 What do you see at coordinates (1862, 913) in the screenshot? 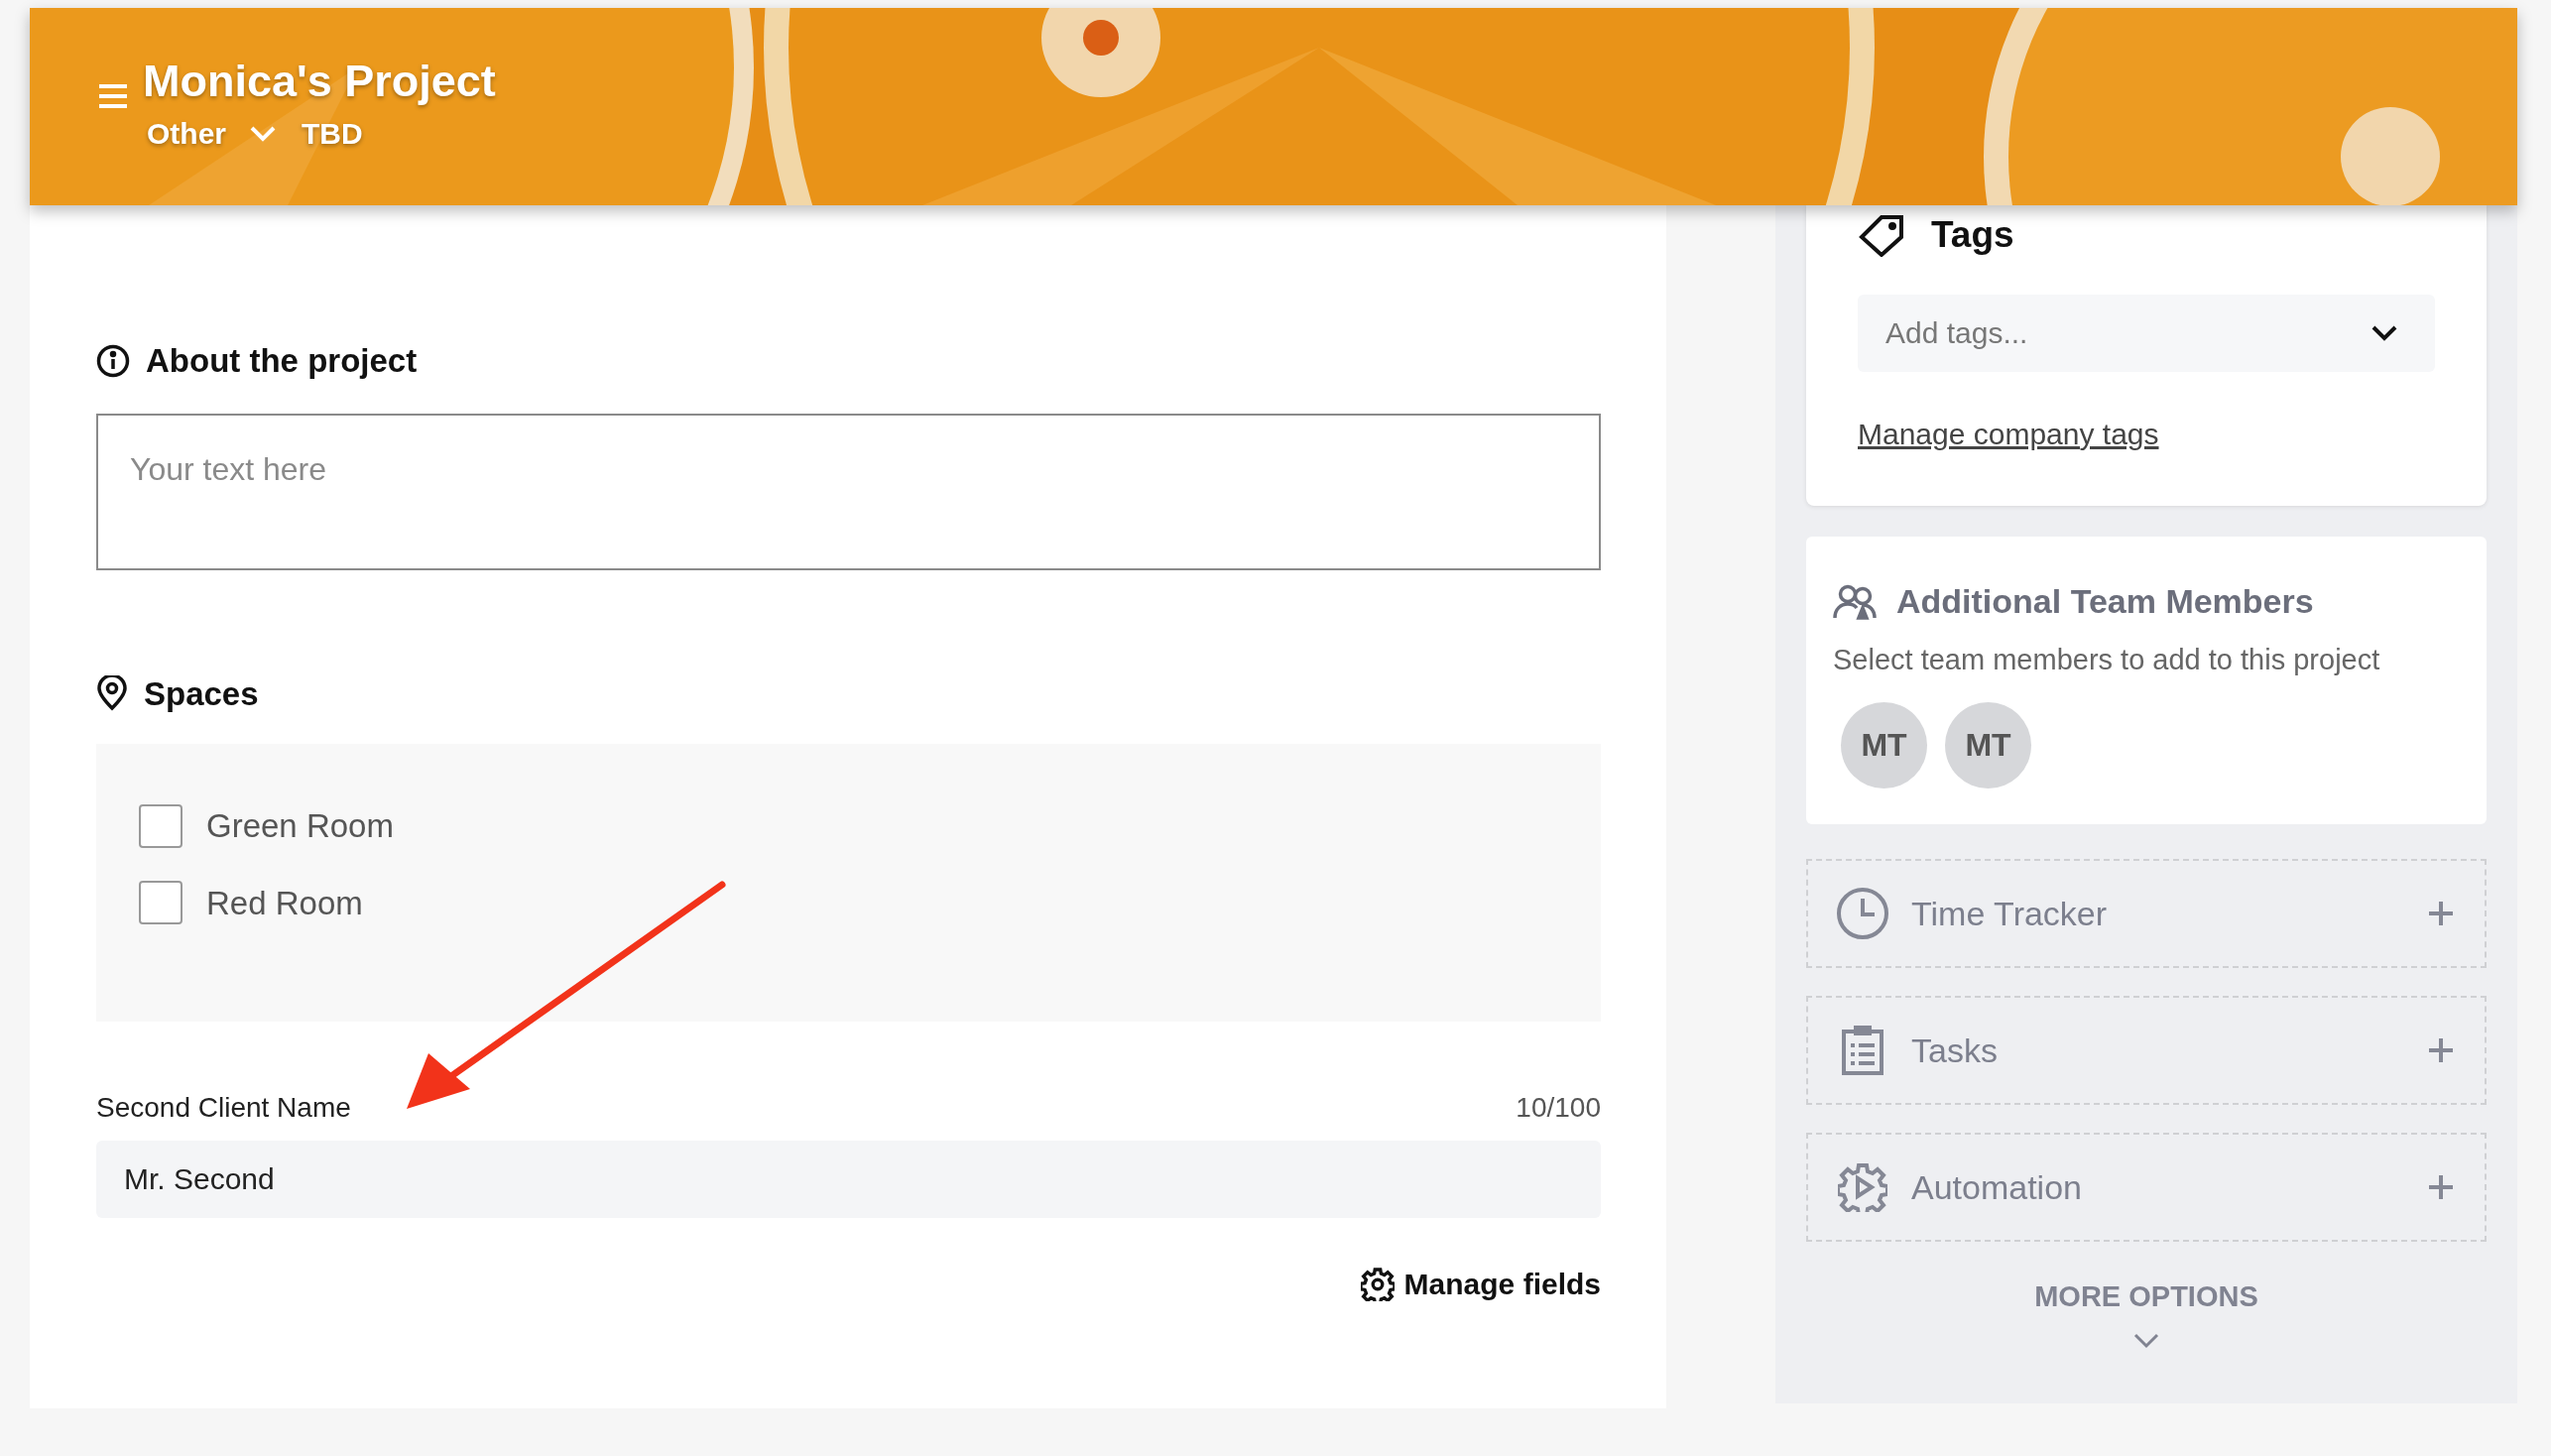
I see `clock-icon` at bounding box center [1862, 913].